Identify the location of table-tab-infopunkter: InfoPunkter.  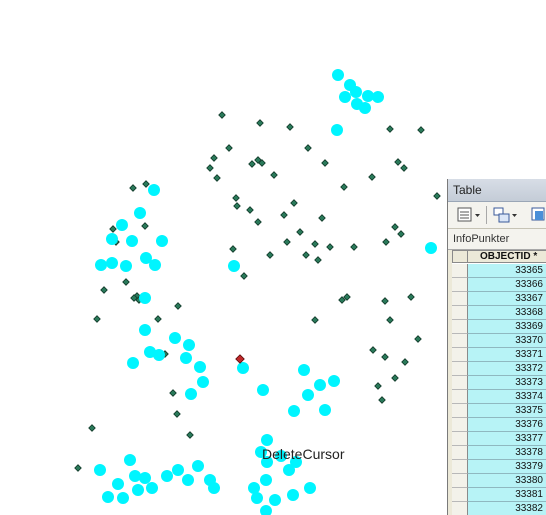
(497, 239).